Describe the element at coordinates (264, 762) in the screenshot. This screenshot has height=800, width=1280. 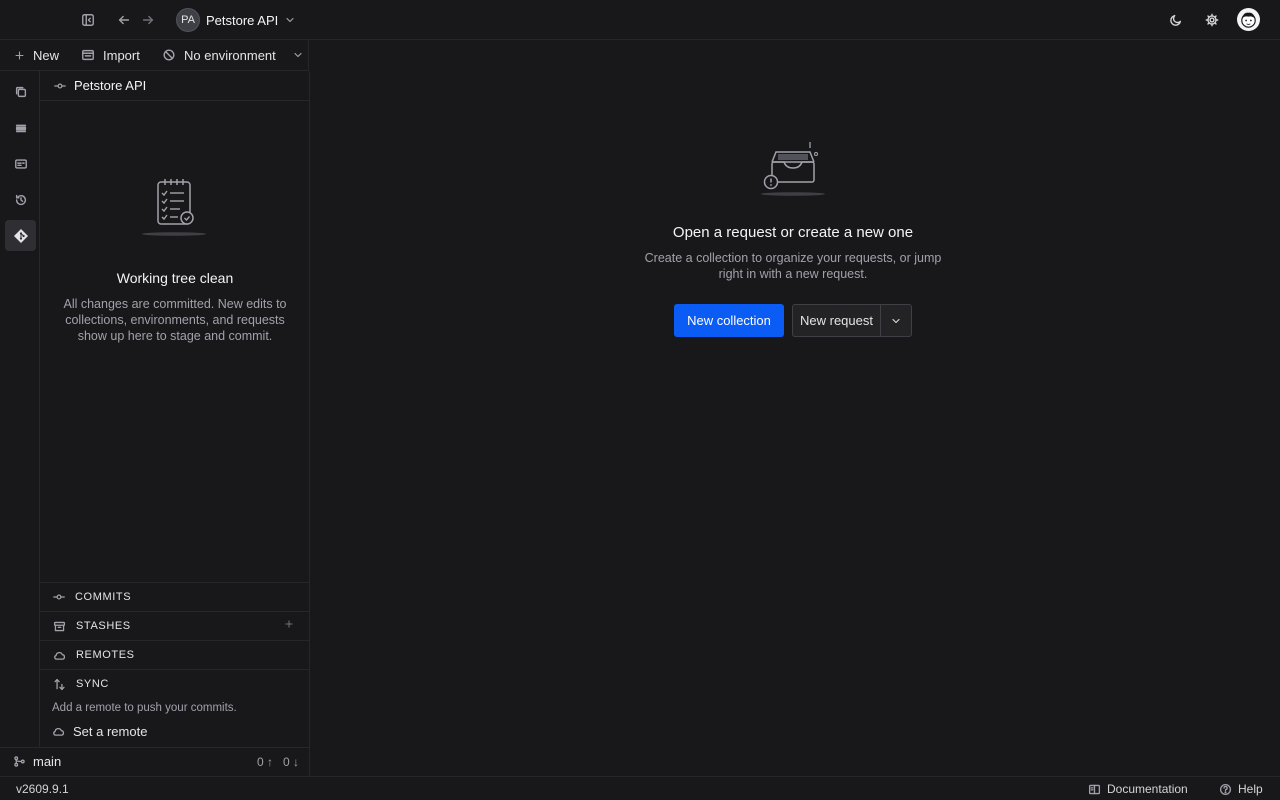
I see `ahead-count: 0 ↑` at that location.